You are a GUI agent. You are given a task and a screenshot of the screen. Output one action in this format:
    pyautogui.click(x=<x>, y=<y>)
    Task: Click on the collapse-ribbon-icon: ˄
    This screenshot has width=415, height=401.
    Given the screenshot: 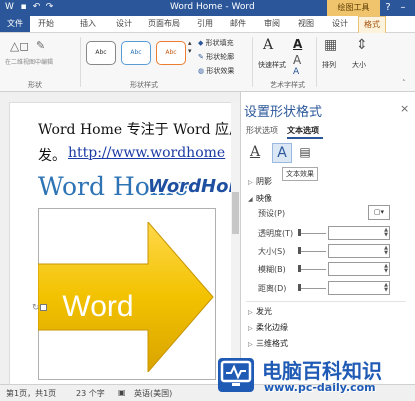 What is the action you would take?
    pyautogui.click(x=404, y=83)
    